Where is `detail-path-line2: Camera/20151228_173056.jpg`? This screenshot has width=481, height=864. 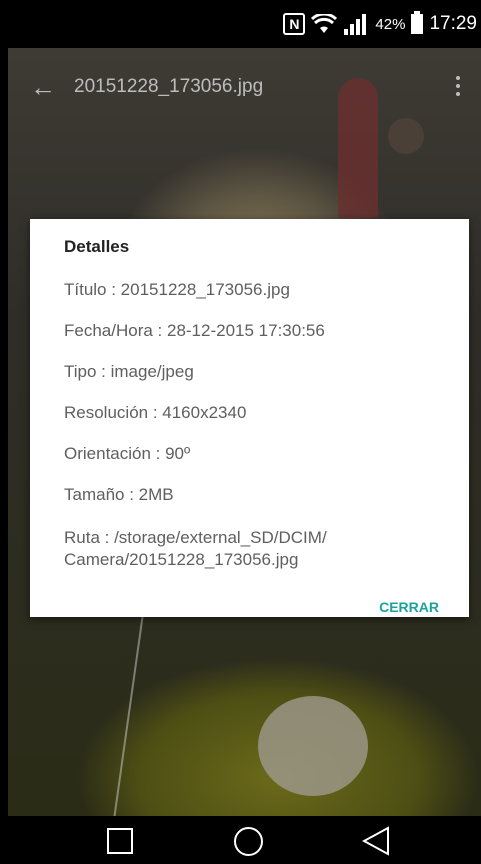 detail-path-line2: Camera/20151228_173056.jpg is located at coordinates (181, 559).